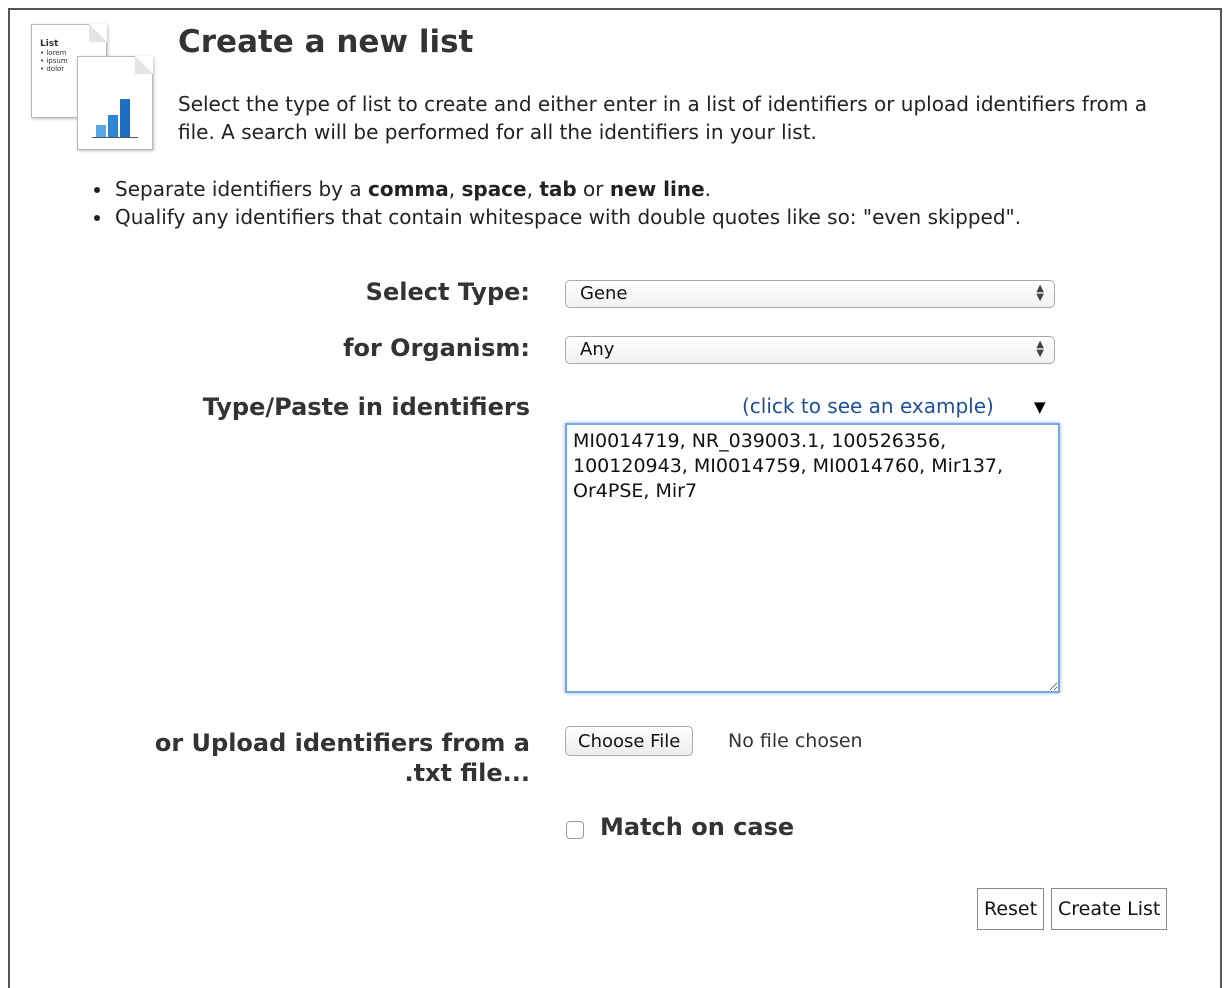 This screenshot has height=988, width=1224. I want to click on match-case-label: Match on case, so click(697, 827).